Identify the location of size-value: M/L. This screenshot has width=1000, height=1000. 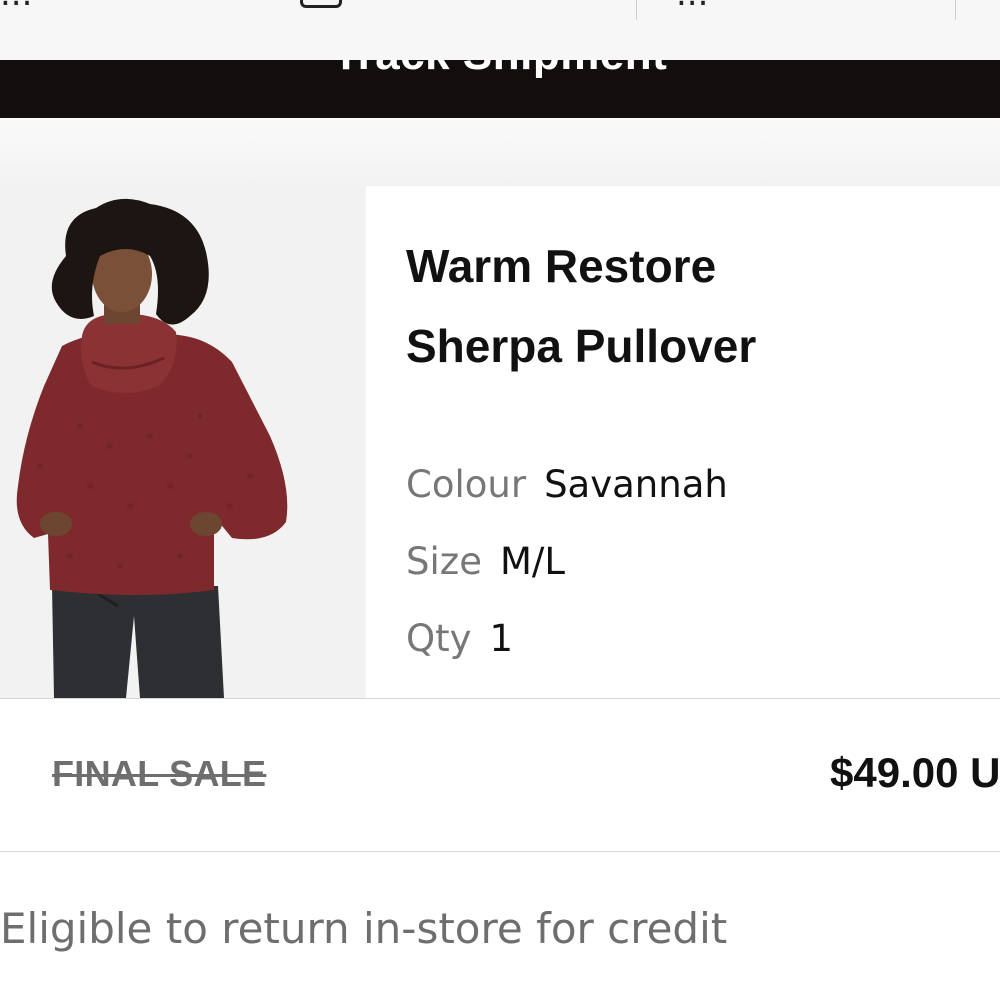
(532, 561).